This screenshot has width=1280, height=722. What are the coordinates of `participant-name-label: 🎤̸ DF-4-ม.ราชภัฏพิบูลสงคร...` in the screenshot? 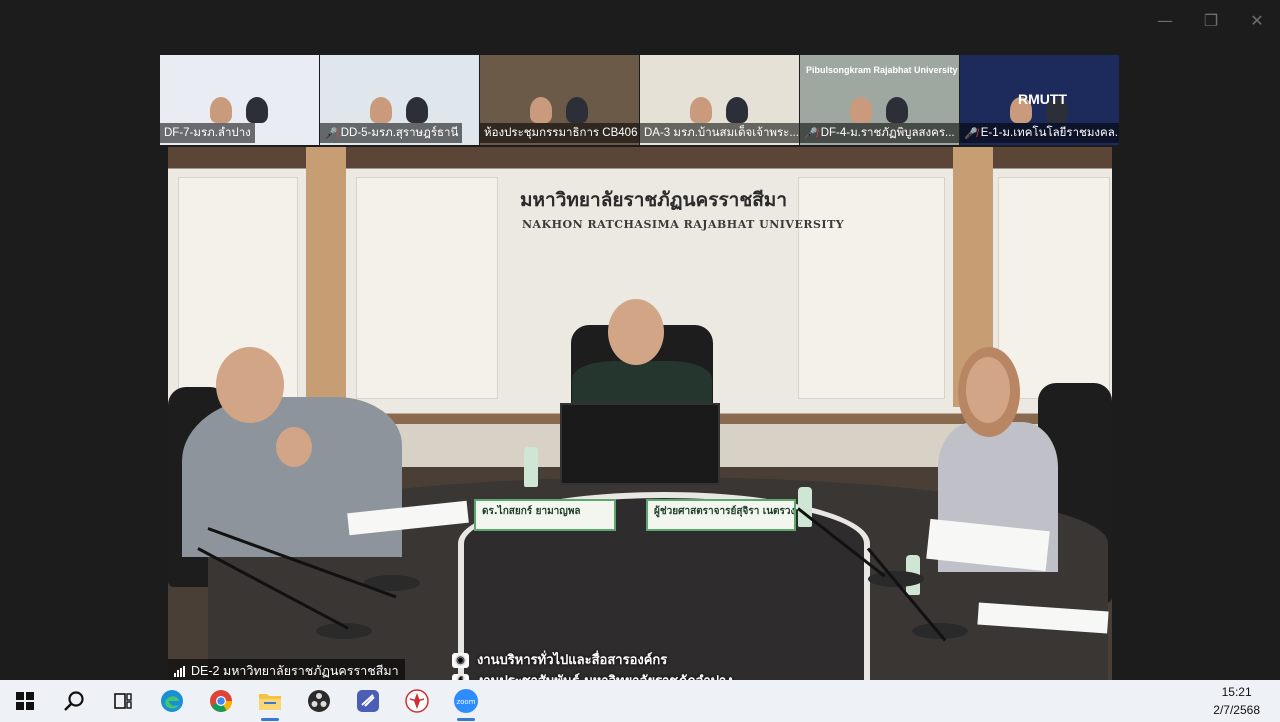 It's located at (879, 133).